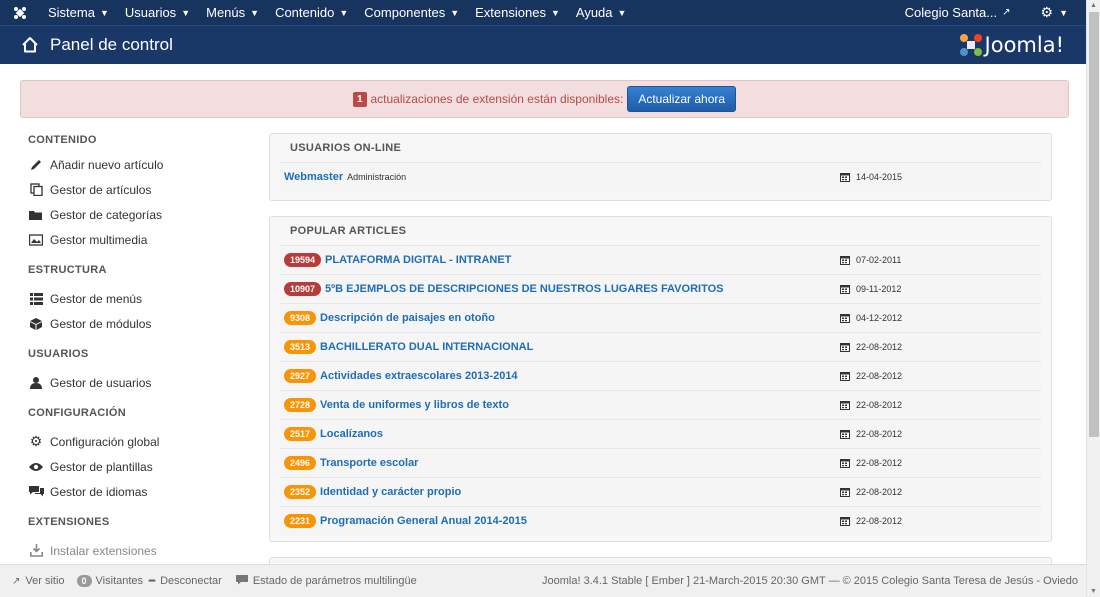 The height and width of the screenshot is (597, 1100). Describe the element at coordinates (517, 12) in the screenshot. I see `menu-extensiones: Extensiones ▼` at that location.